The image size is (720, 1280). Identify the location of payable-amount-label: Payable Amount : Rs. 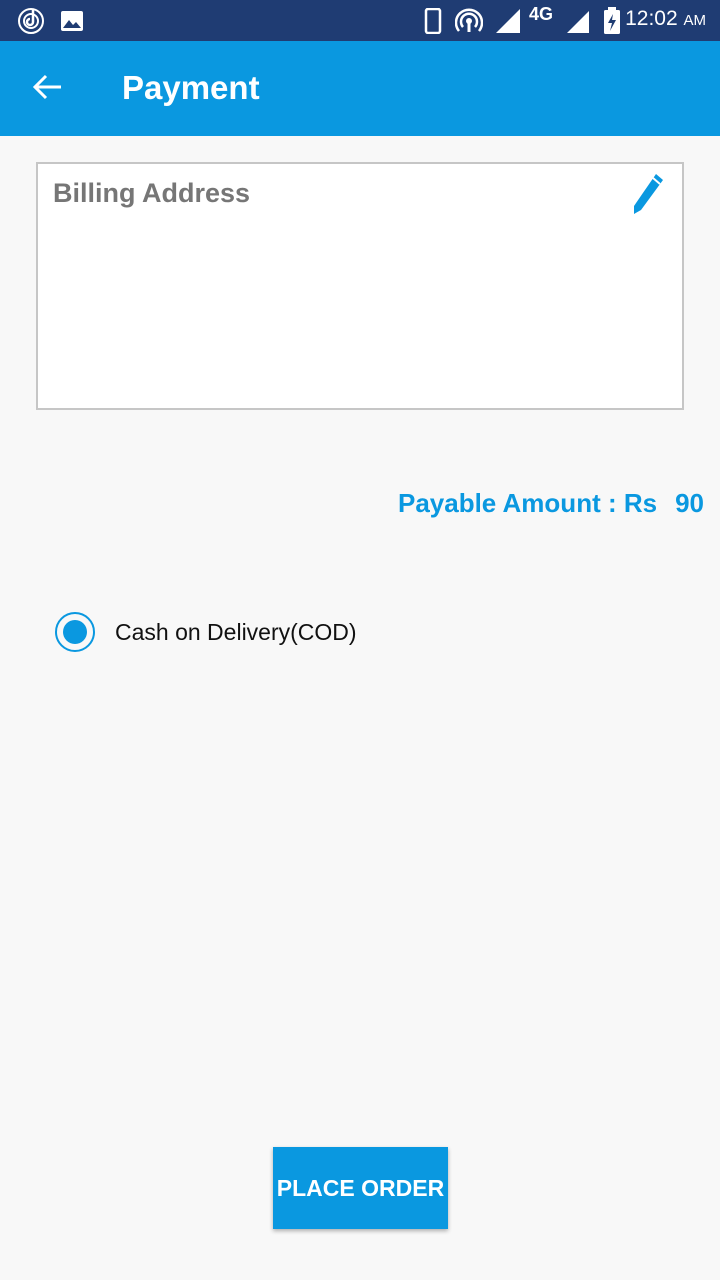
(527, 503).